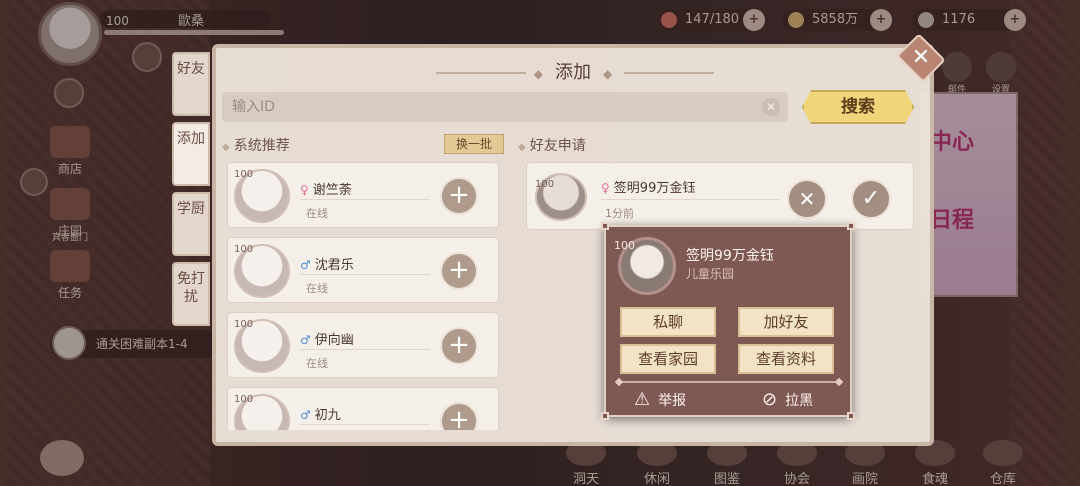  What do you see at coordinates (786, 322) in the screenshot?
I see `add-friend-popup-button: 加好友` at bounding box center [786, 322].